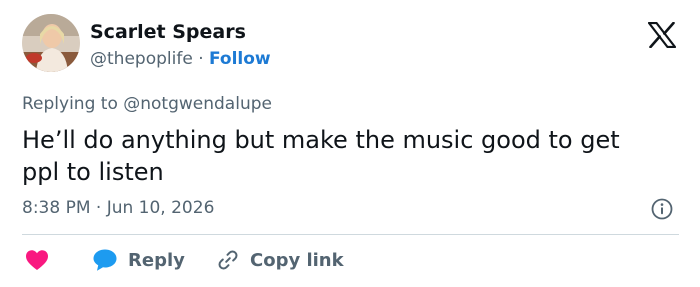  I want to click on copy-link-label: Copy link, so click(297, 260).